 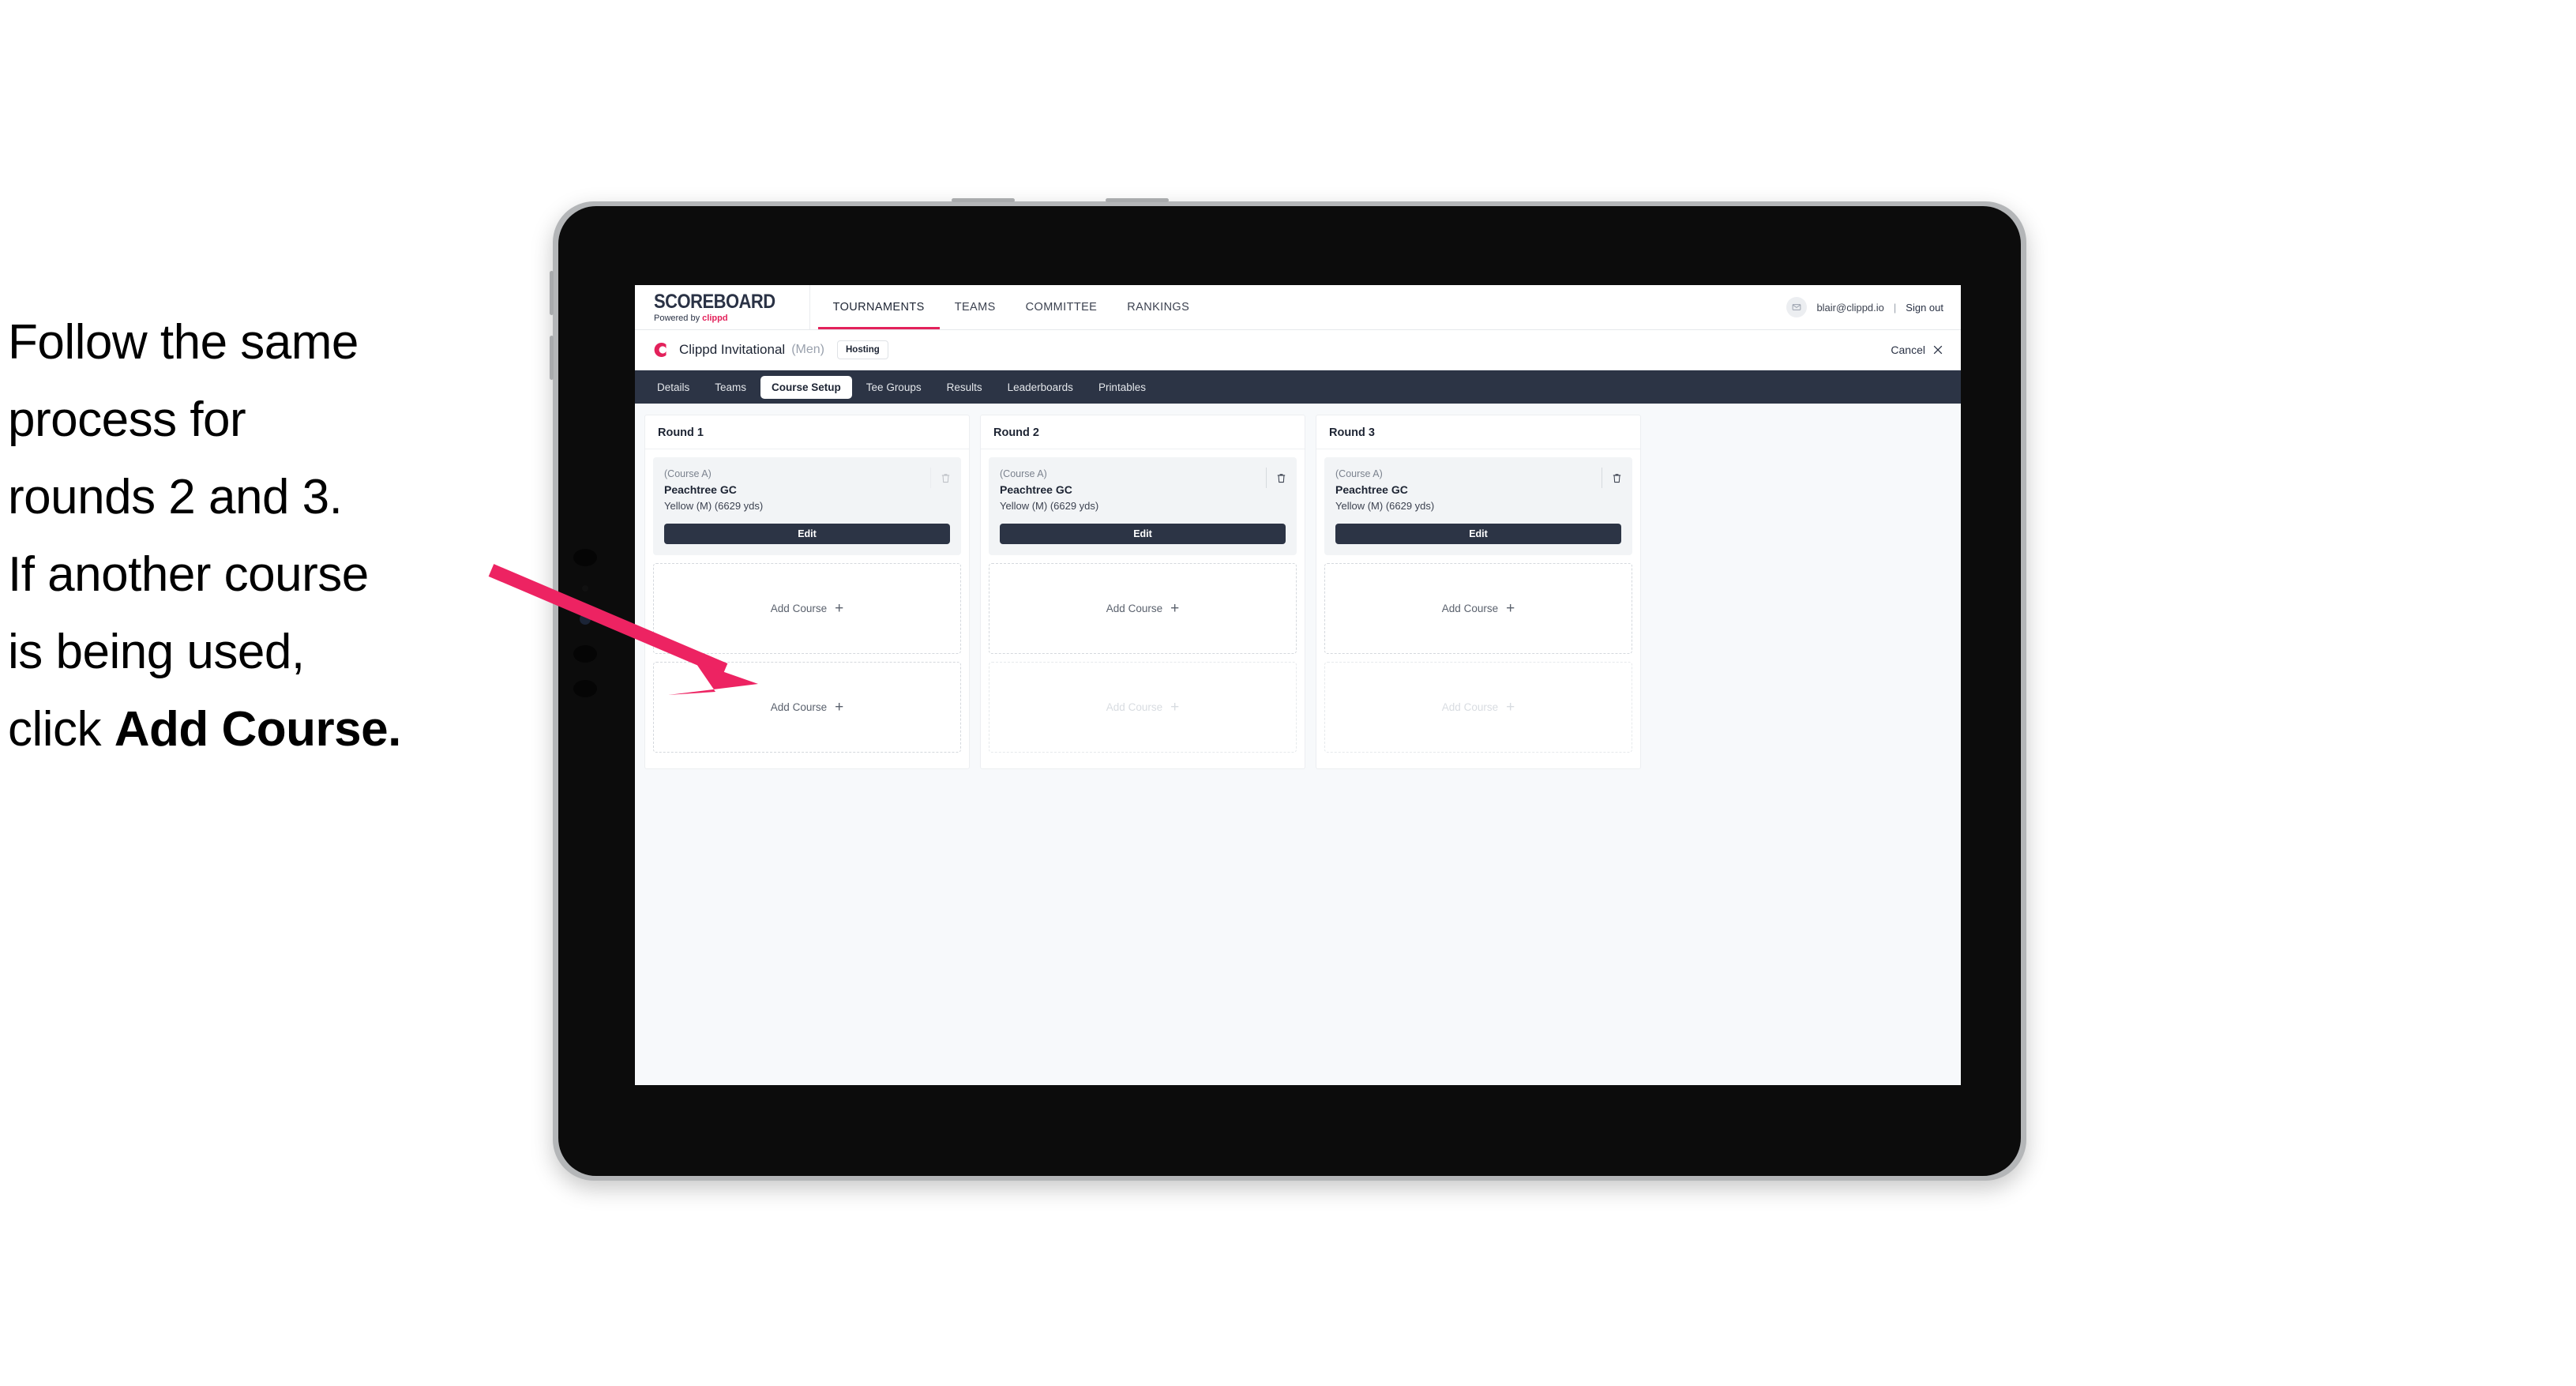 I want to click on annotation-line-2: process for, so click(x=127, y=419).